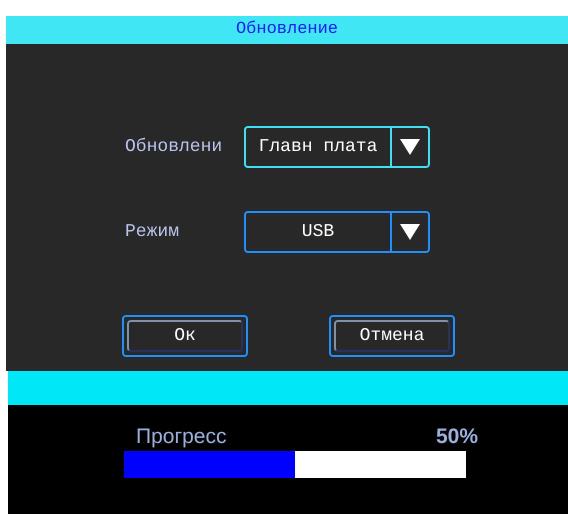 The width and height of the screenshot is (568, 514). What do you see at coordinates (337, 147) in the screenshot?
I see `dropdown: Главн плата` at bounding box center [337, 147].